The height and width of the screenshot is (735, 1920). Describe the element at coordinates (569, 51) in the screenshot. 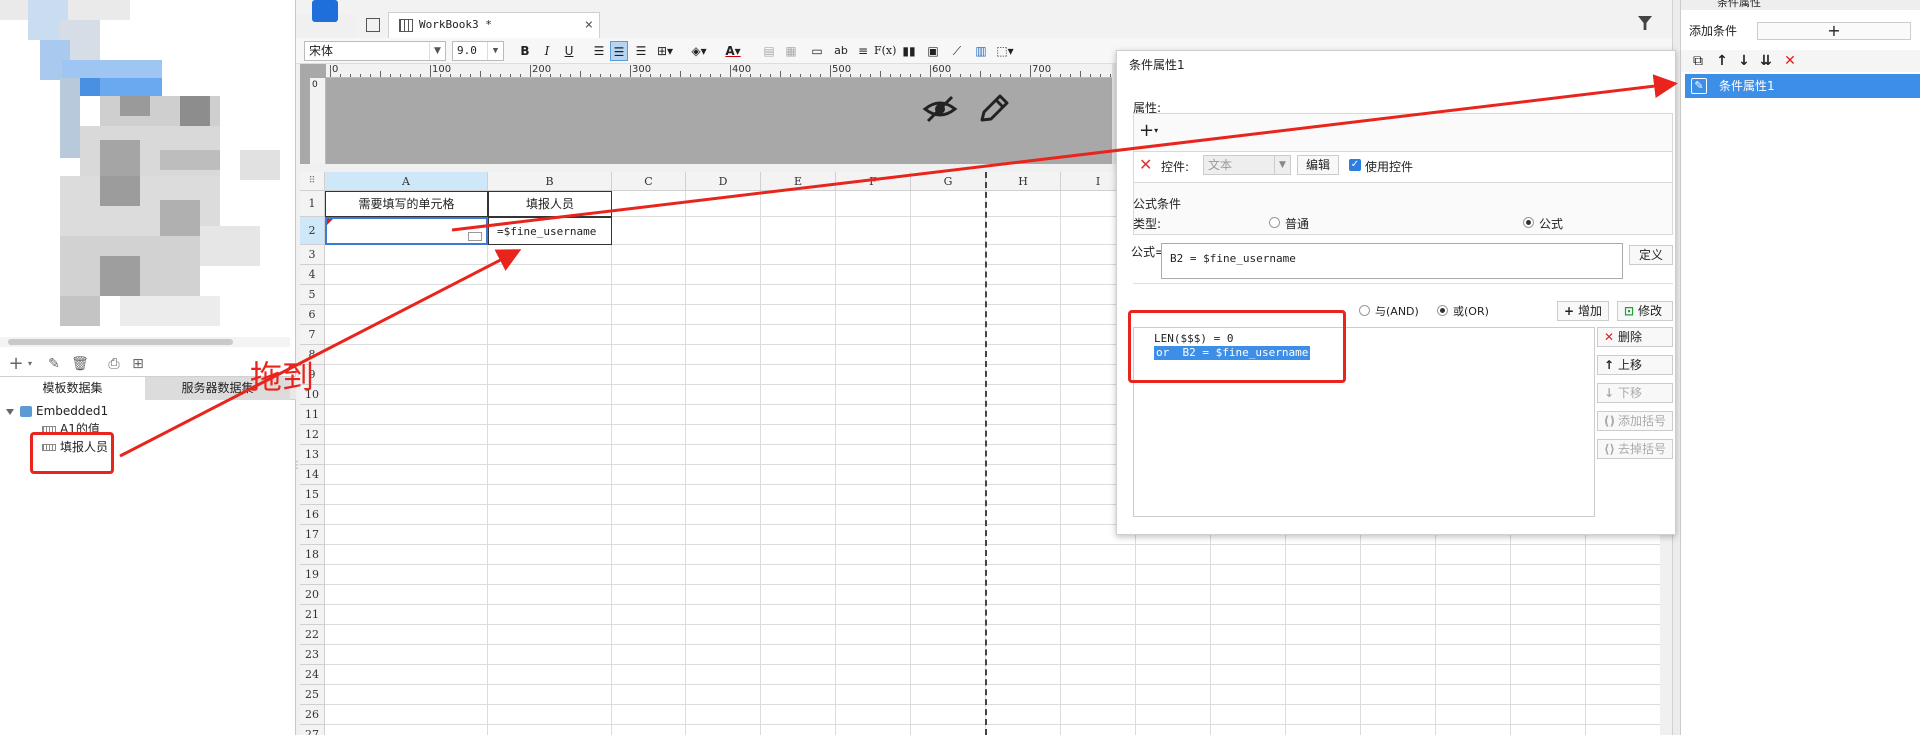

I see `underline-button: U` at that location.